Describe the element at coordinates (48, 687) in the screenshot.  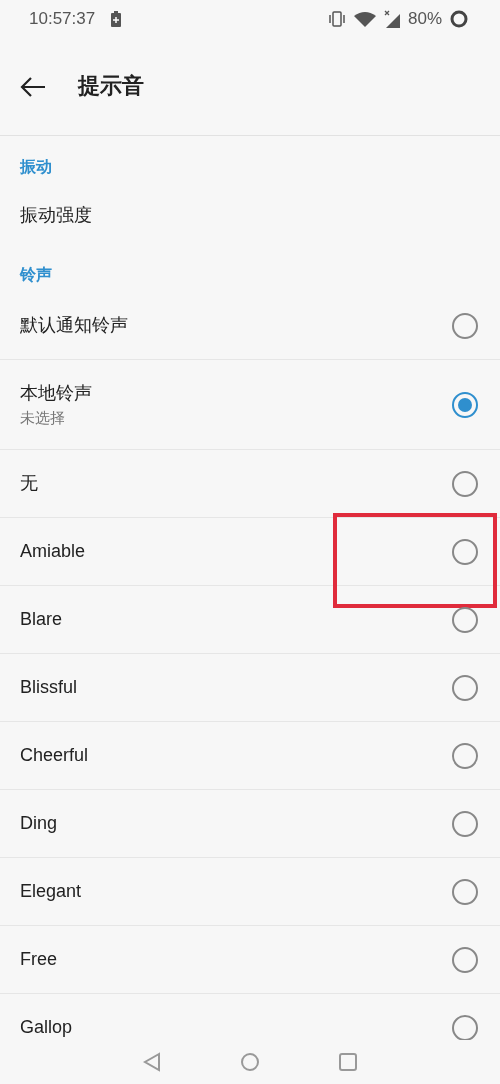
I see `item-title: Blissful` at that location.